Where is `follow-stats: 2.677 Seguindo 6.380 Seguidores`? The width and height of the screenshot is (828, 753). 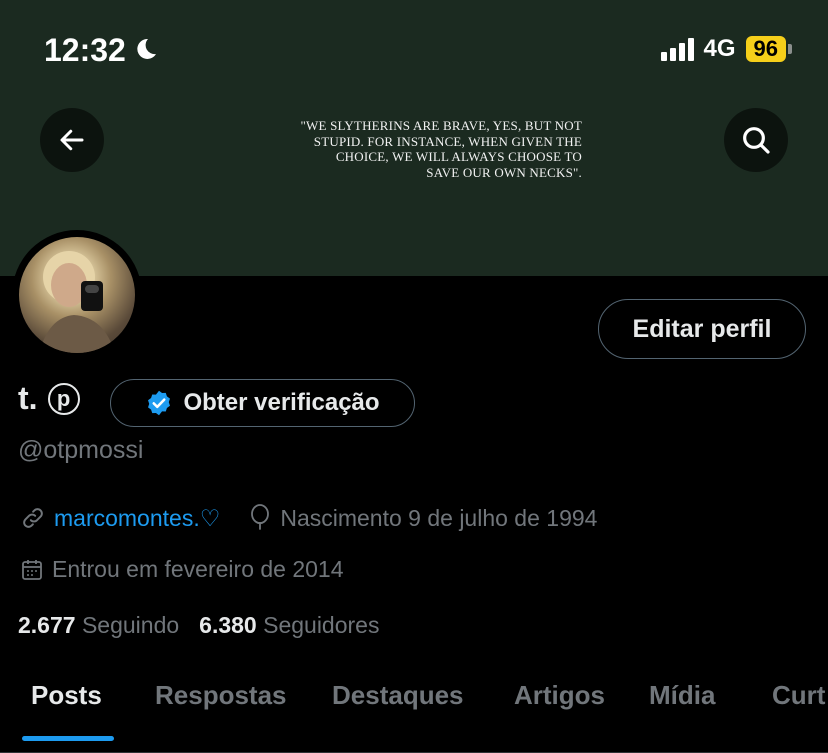
follow-stats: 2.677 Seguindo 6.380 Seguidores is located at coordinates (198, 625).